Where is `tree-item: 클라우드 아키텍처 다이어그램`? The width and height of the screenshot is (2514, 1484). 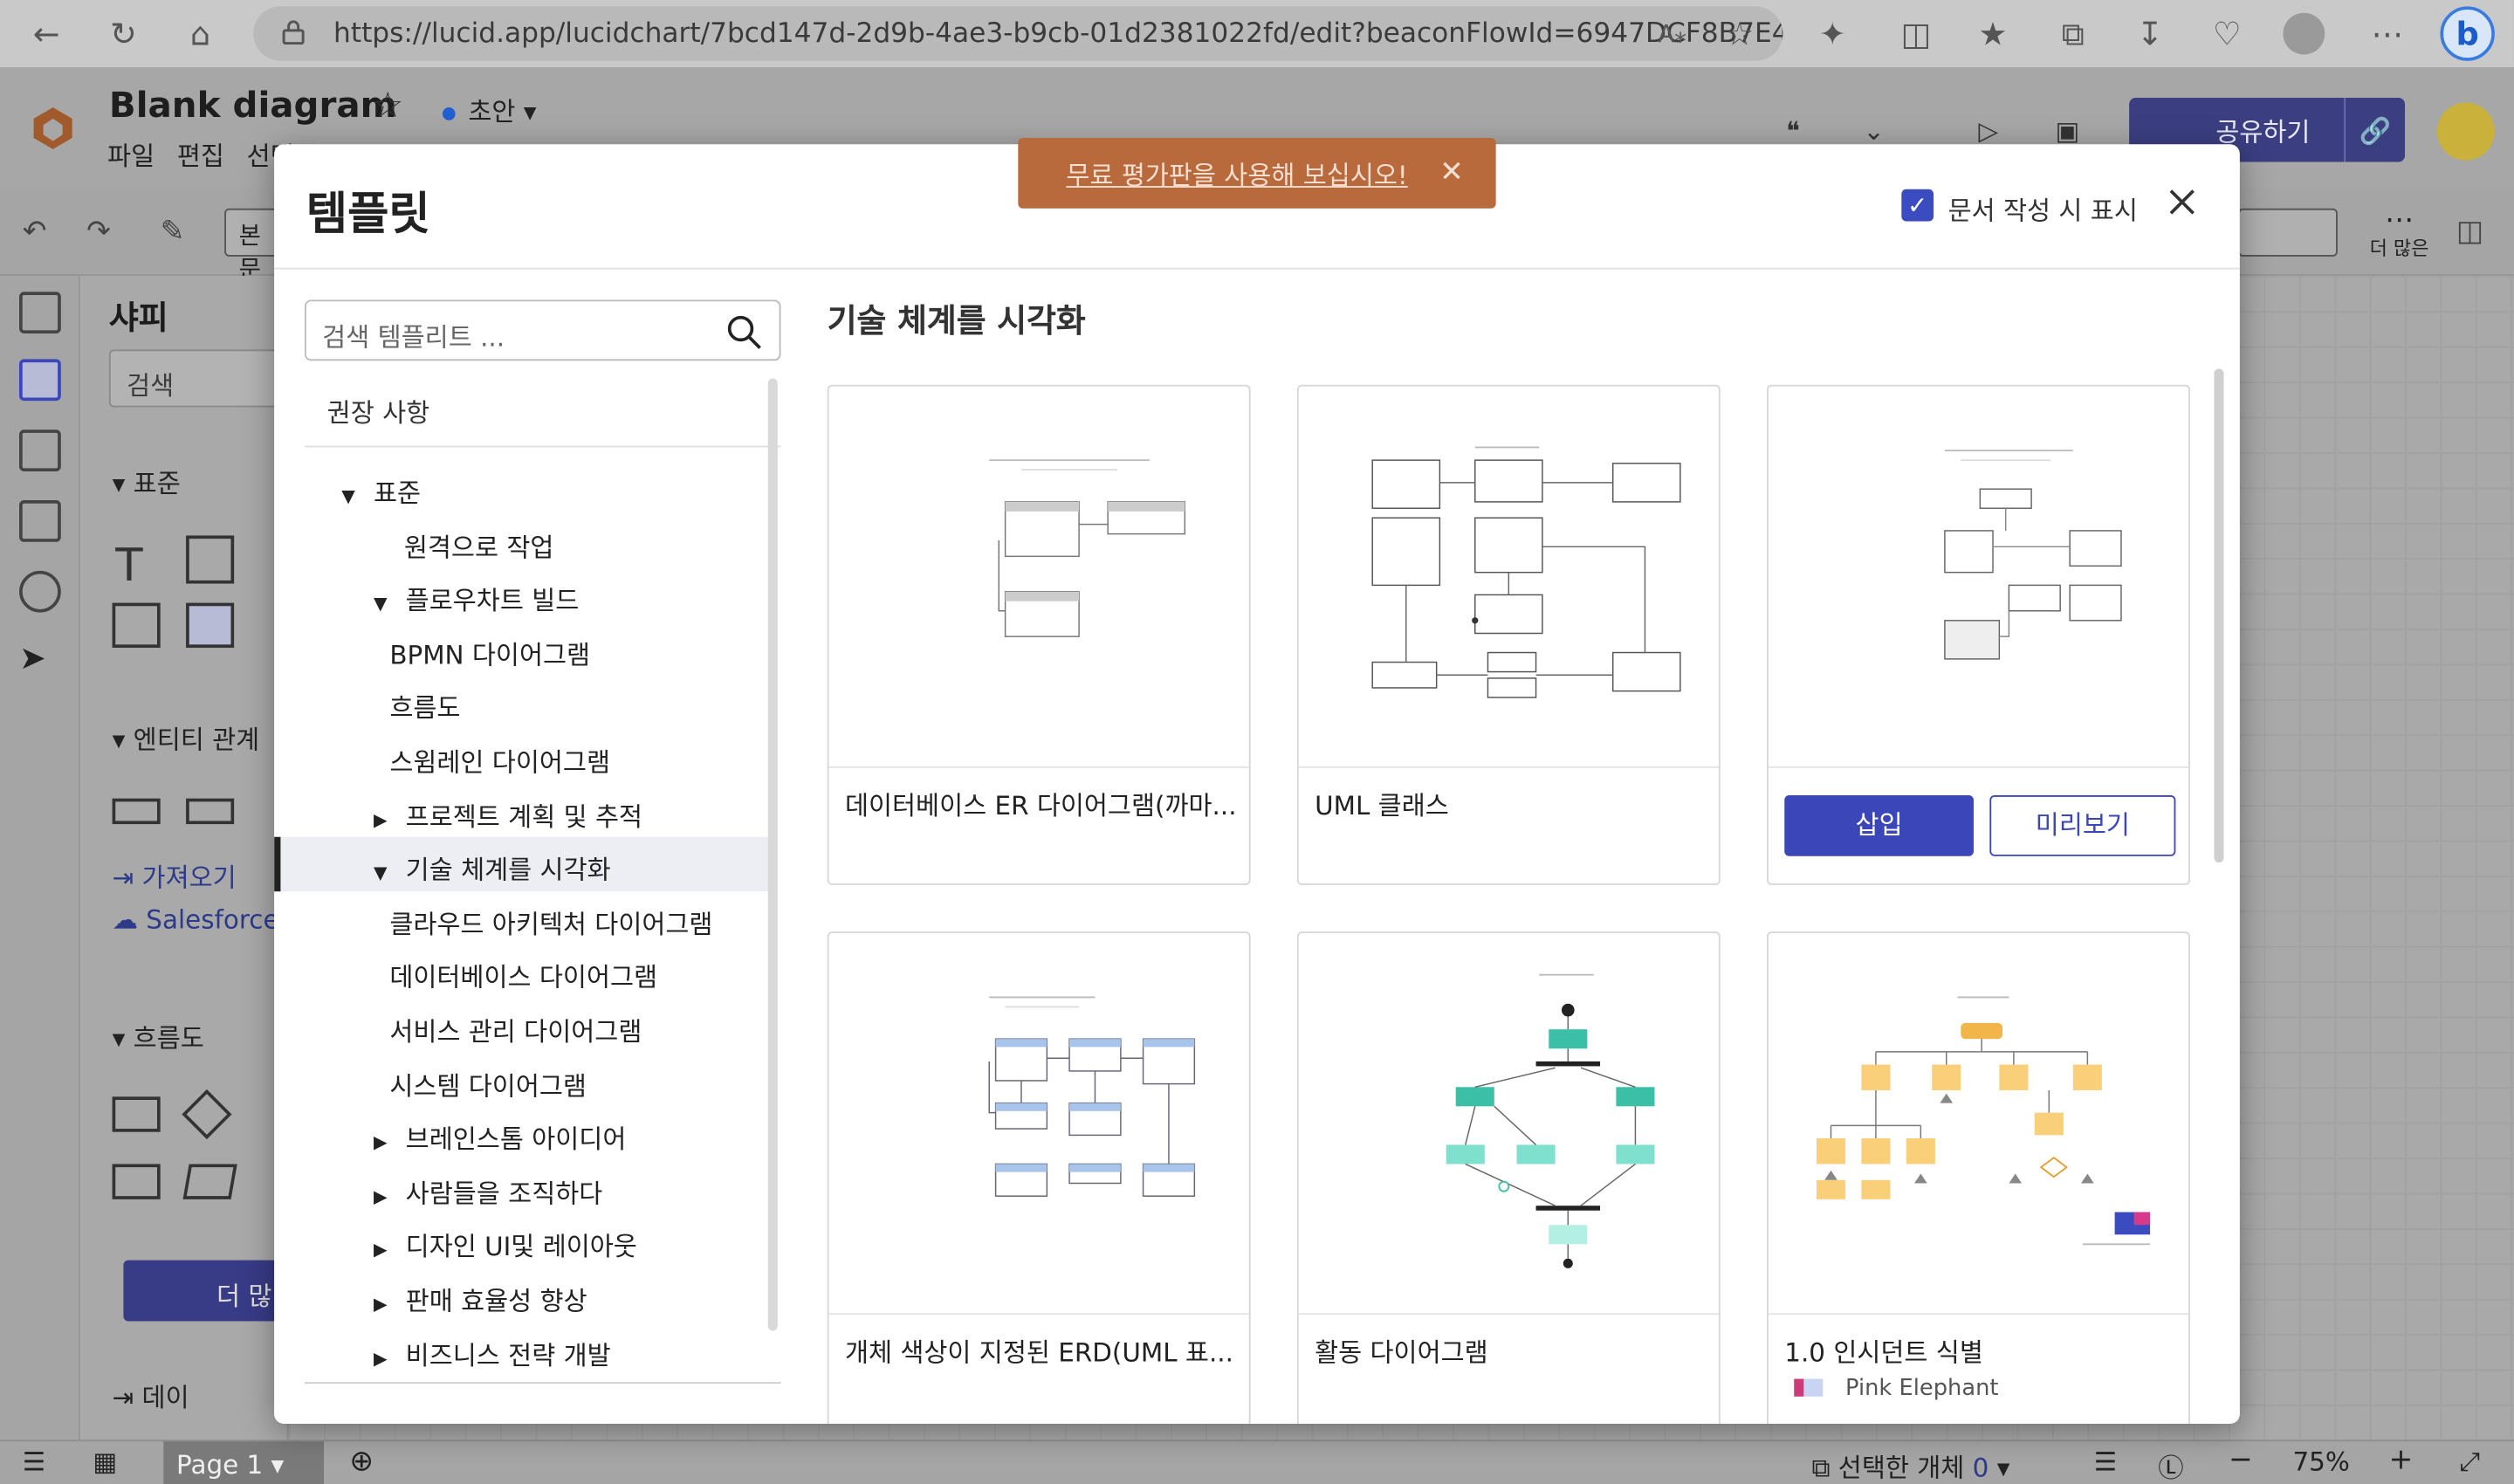 tree-item: 클라우드 아키텍처 다이어그램 is located at coordinates (550, 922).